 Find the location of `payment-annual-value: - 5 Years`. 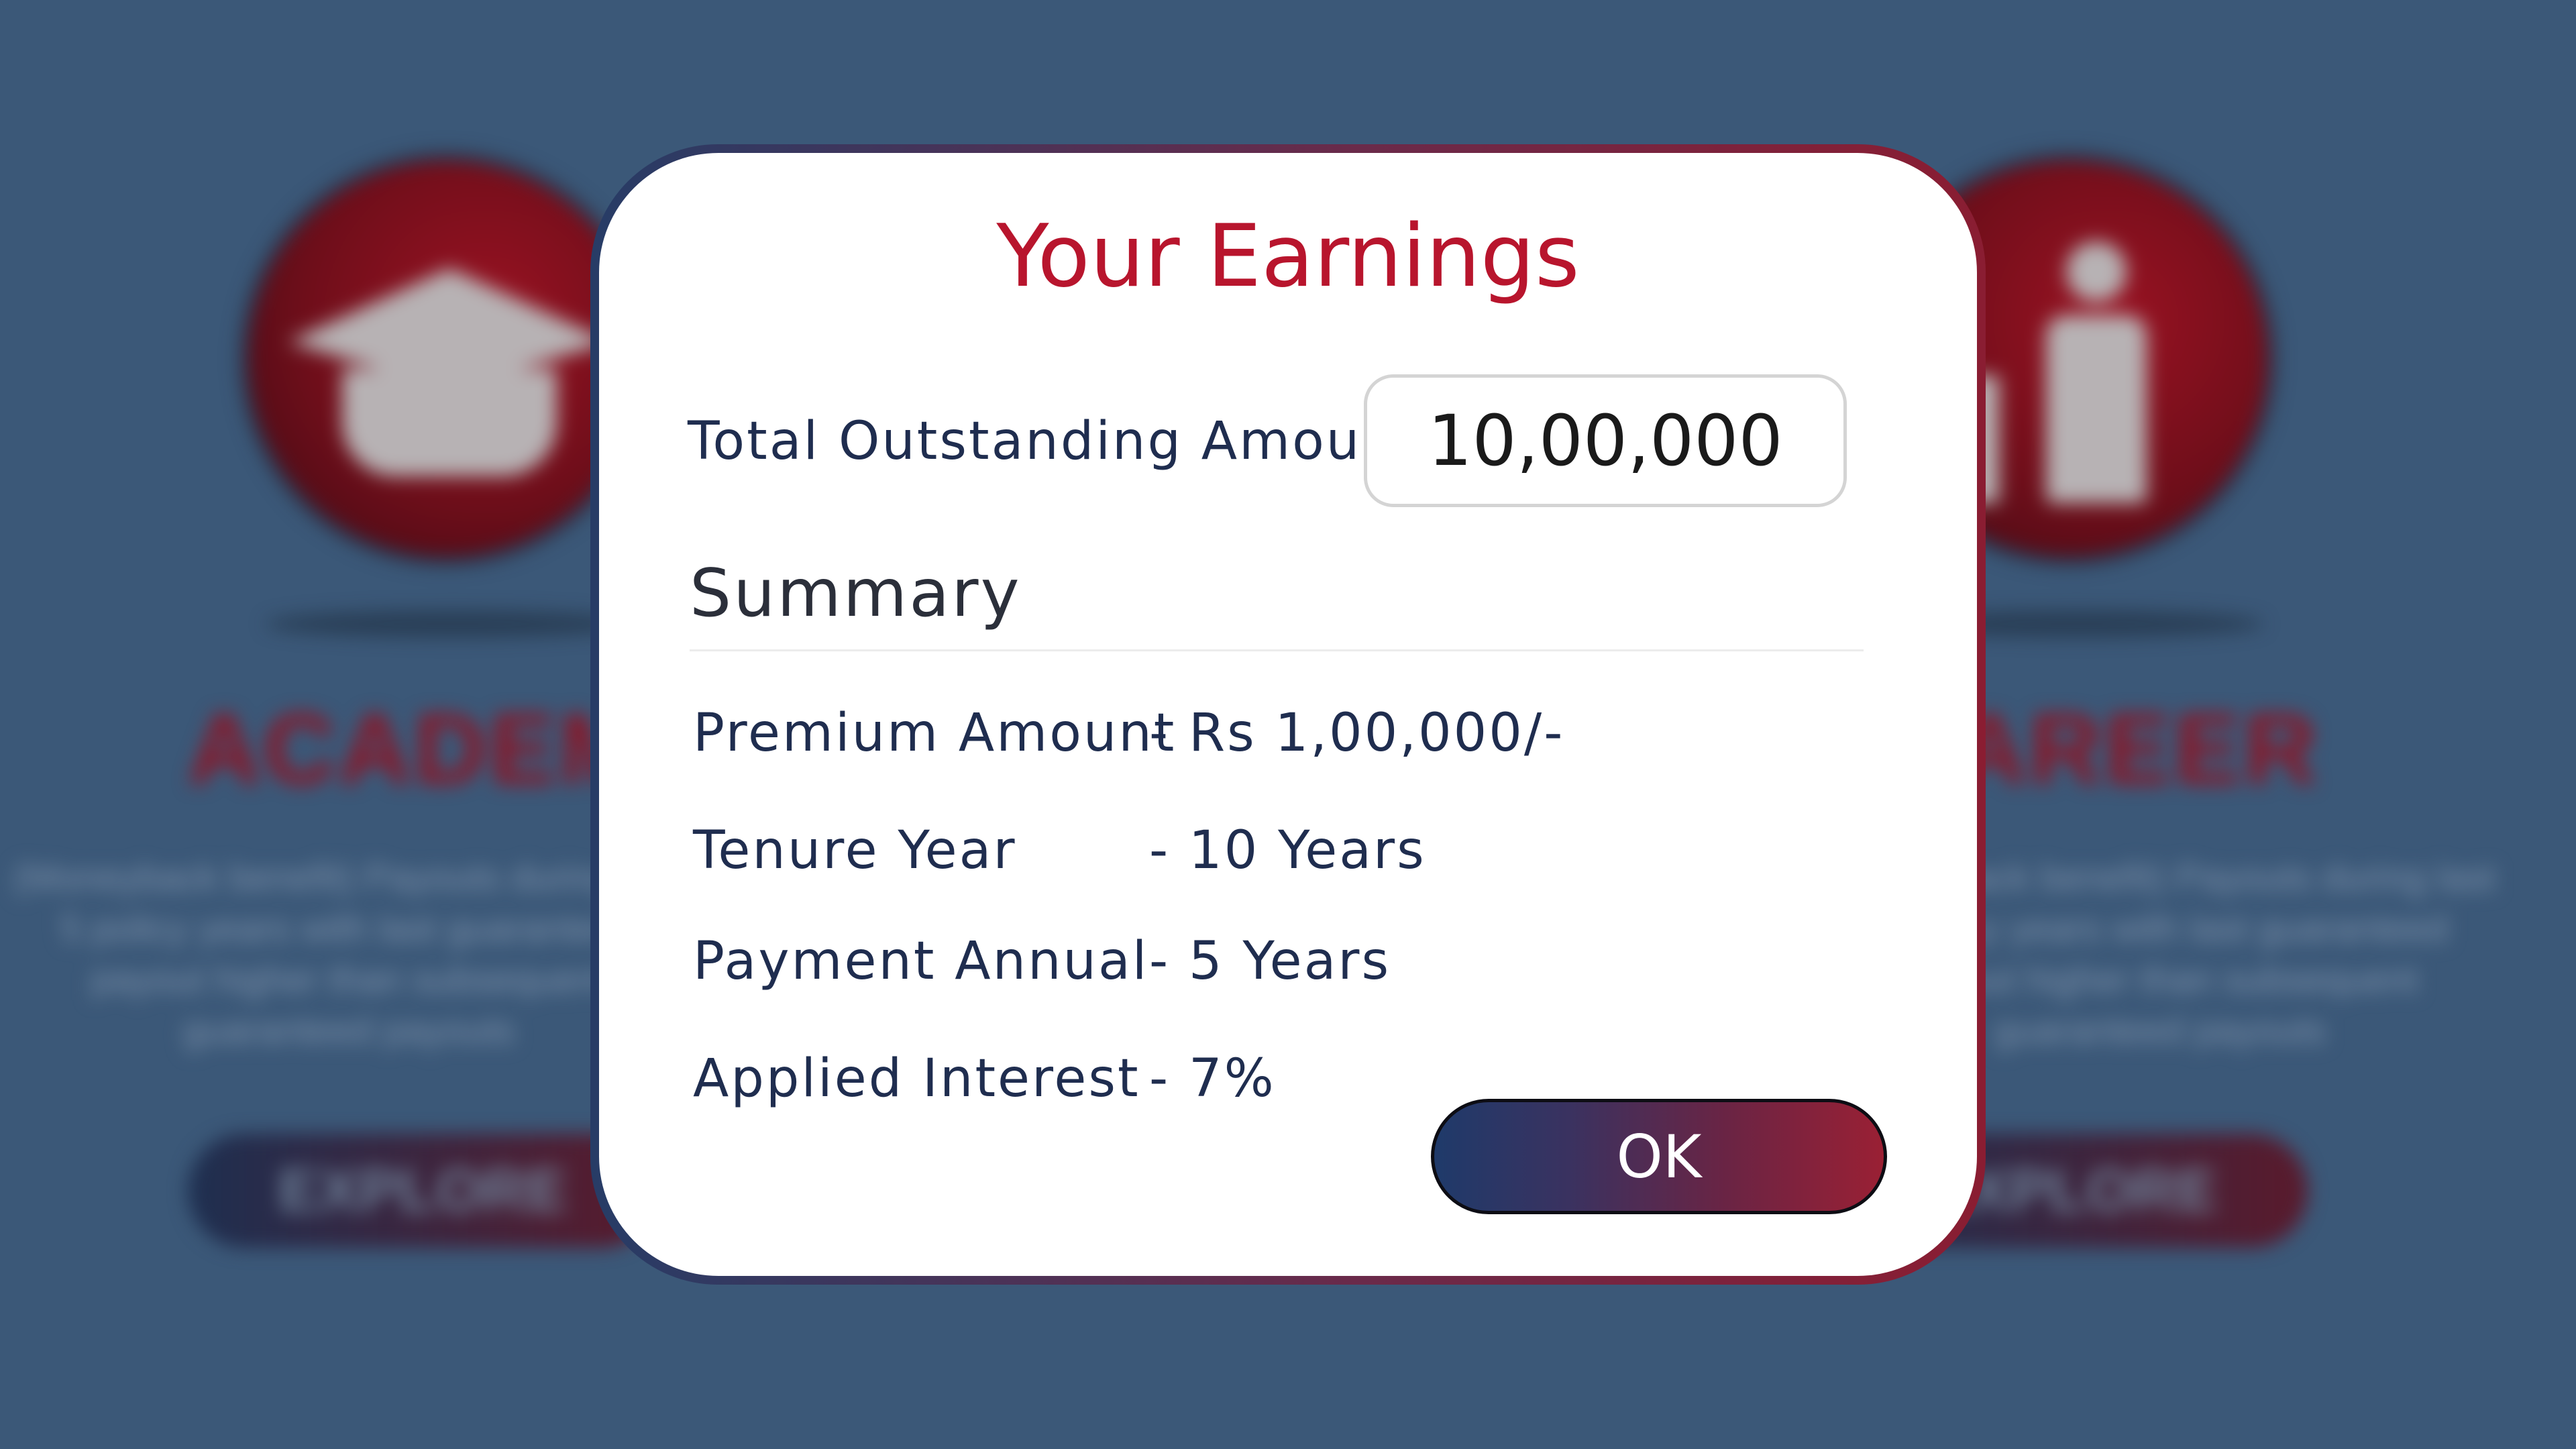

payment-annual-value: - 5 Years is located at coordinates (1270, 961).